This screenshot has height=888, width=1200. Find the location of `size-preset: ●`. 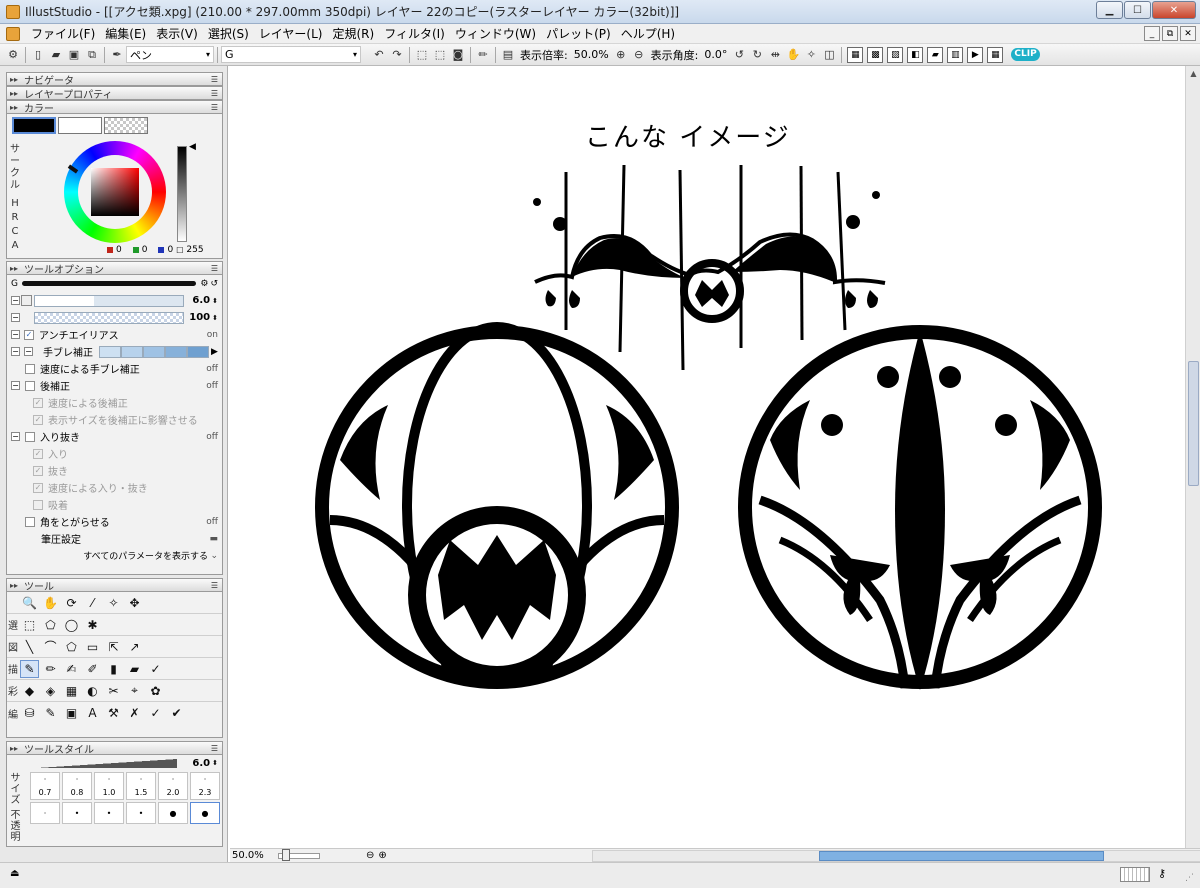

size-preset: ● is located at coordinates (173, 813).